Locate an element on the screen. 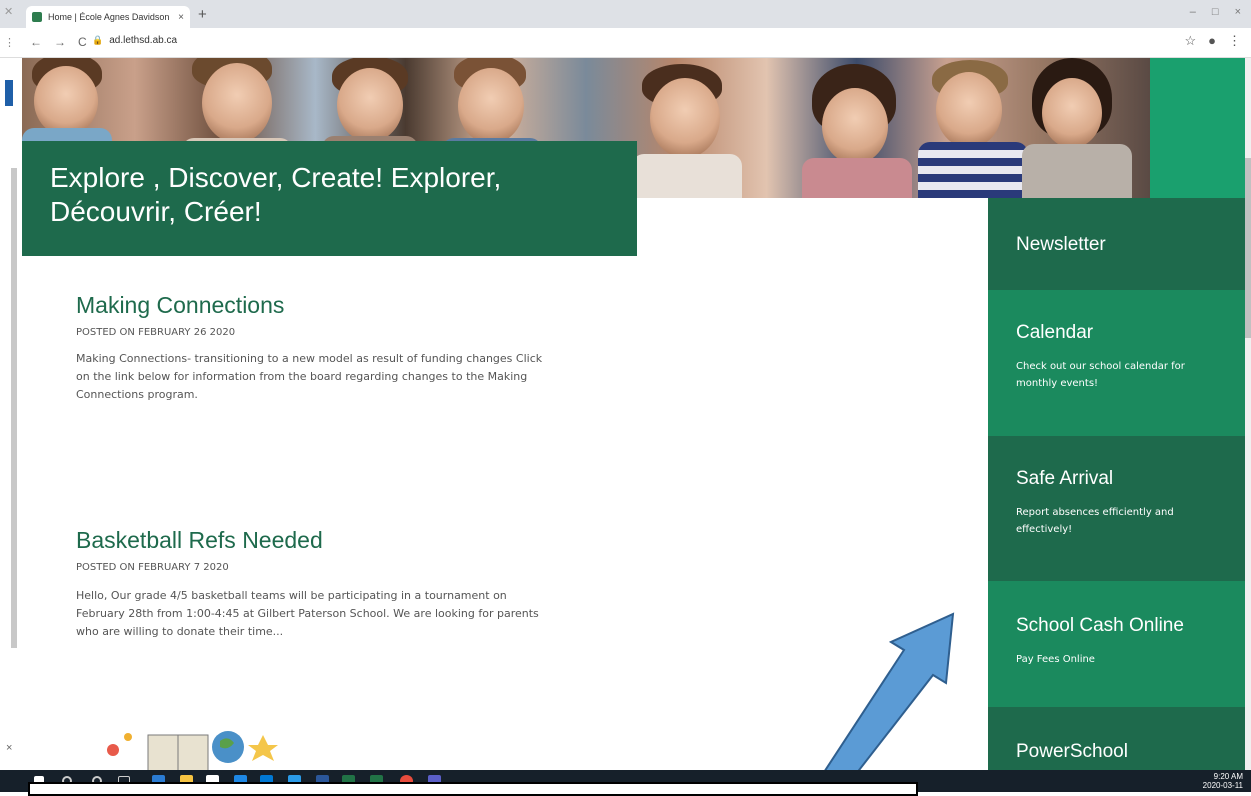 The width and height of the screenshot is (1251, 796). forward-arrow-icon: → is located at coordinates (60, 42).